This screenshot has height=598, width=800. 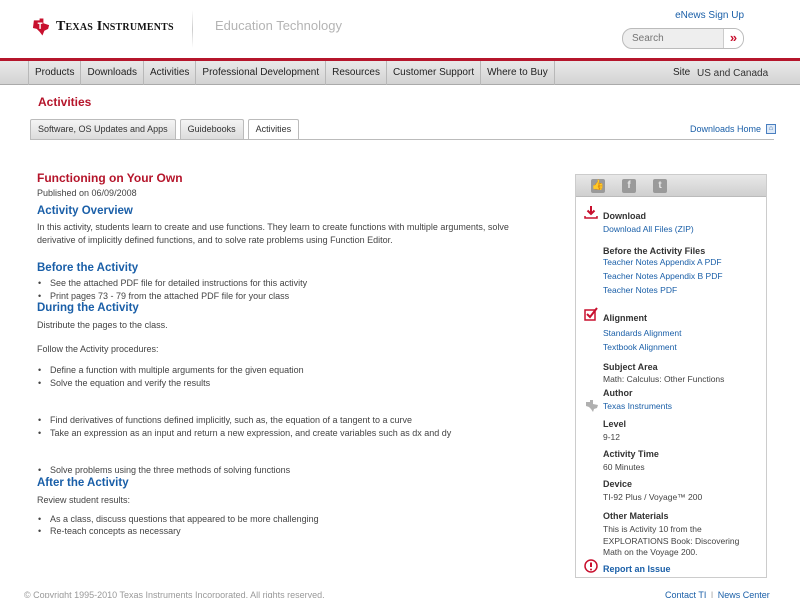 I want to click on header-divider, so click(x=192, y=29).